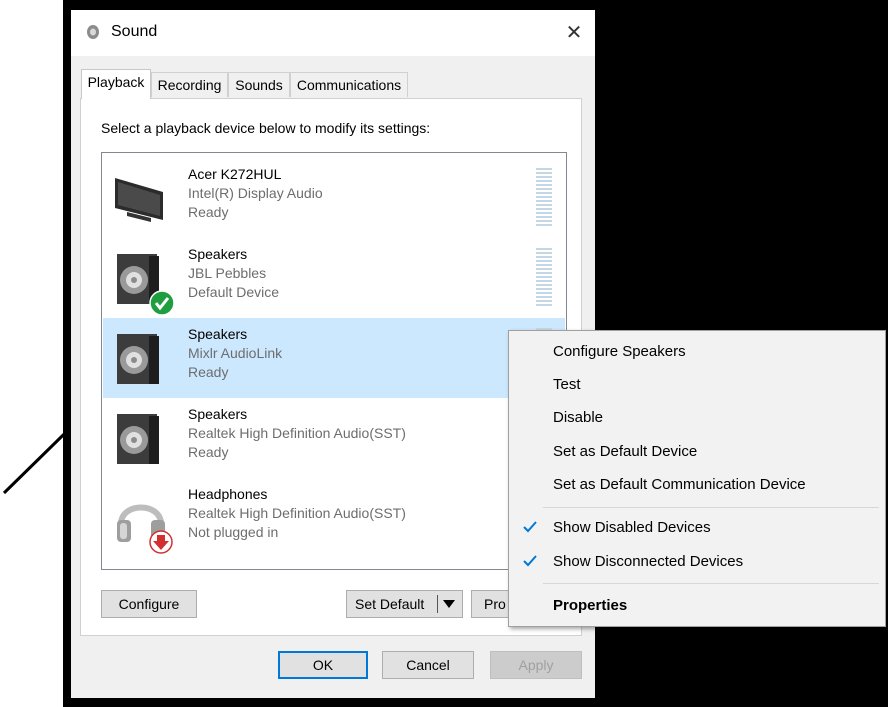  What do you see at coordinates (161, 542) in the screenshot?
I see `unplugged-arrow-icon` at bounding box center [161, 542].